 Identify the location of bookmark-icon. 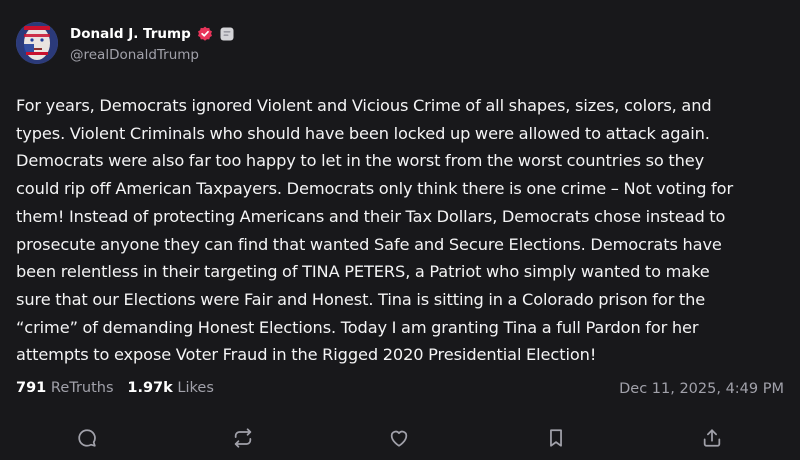
(556, 438).